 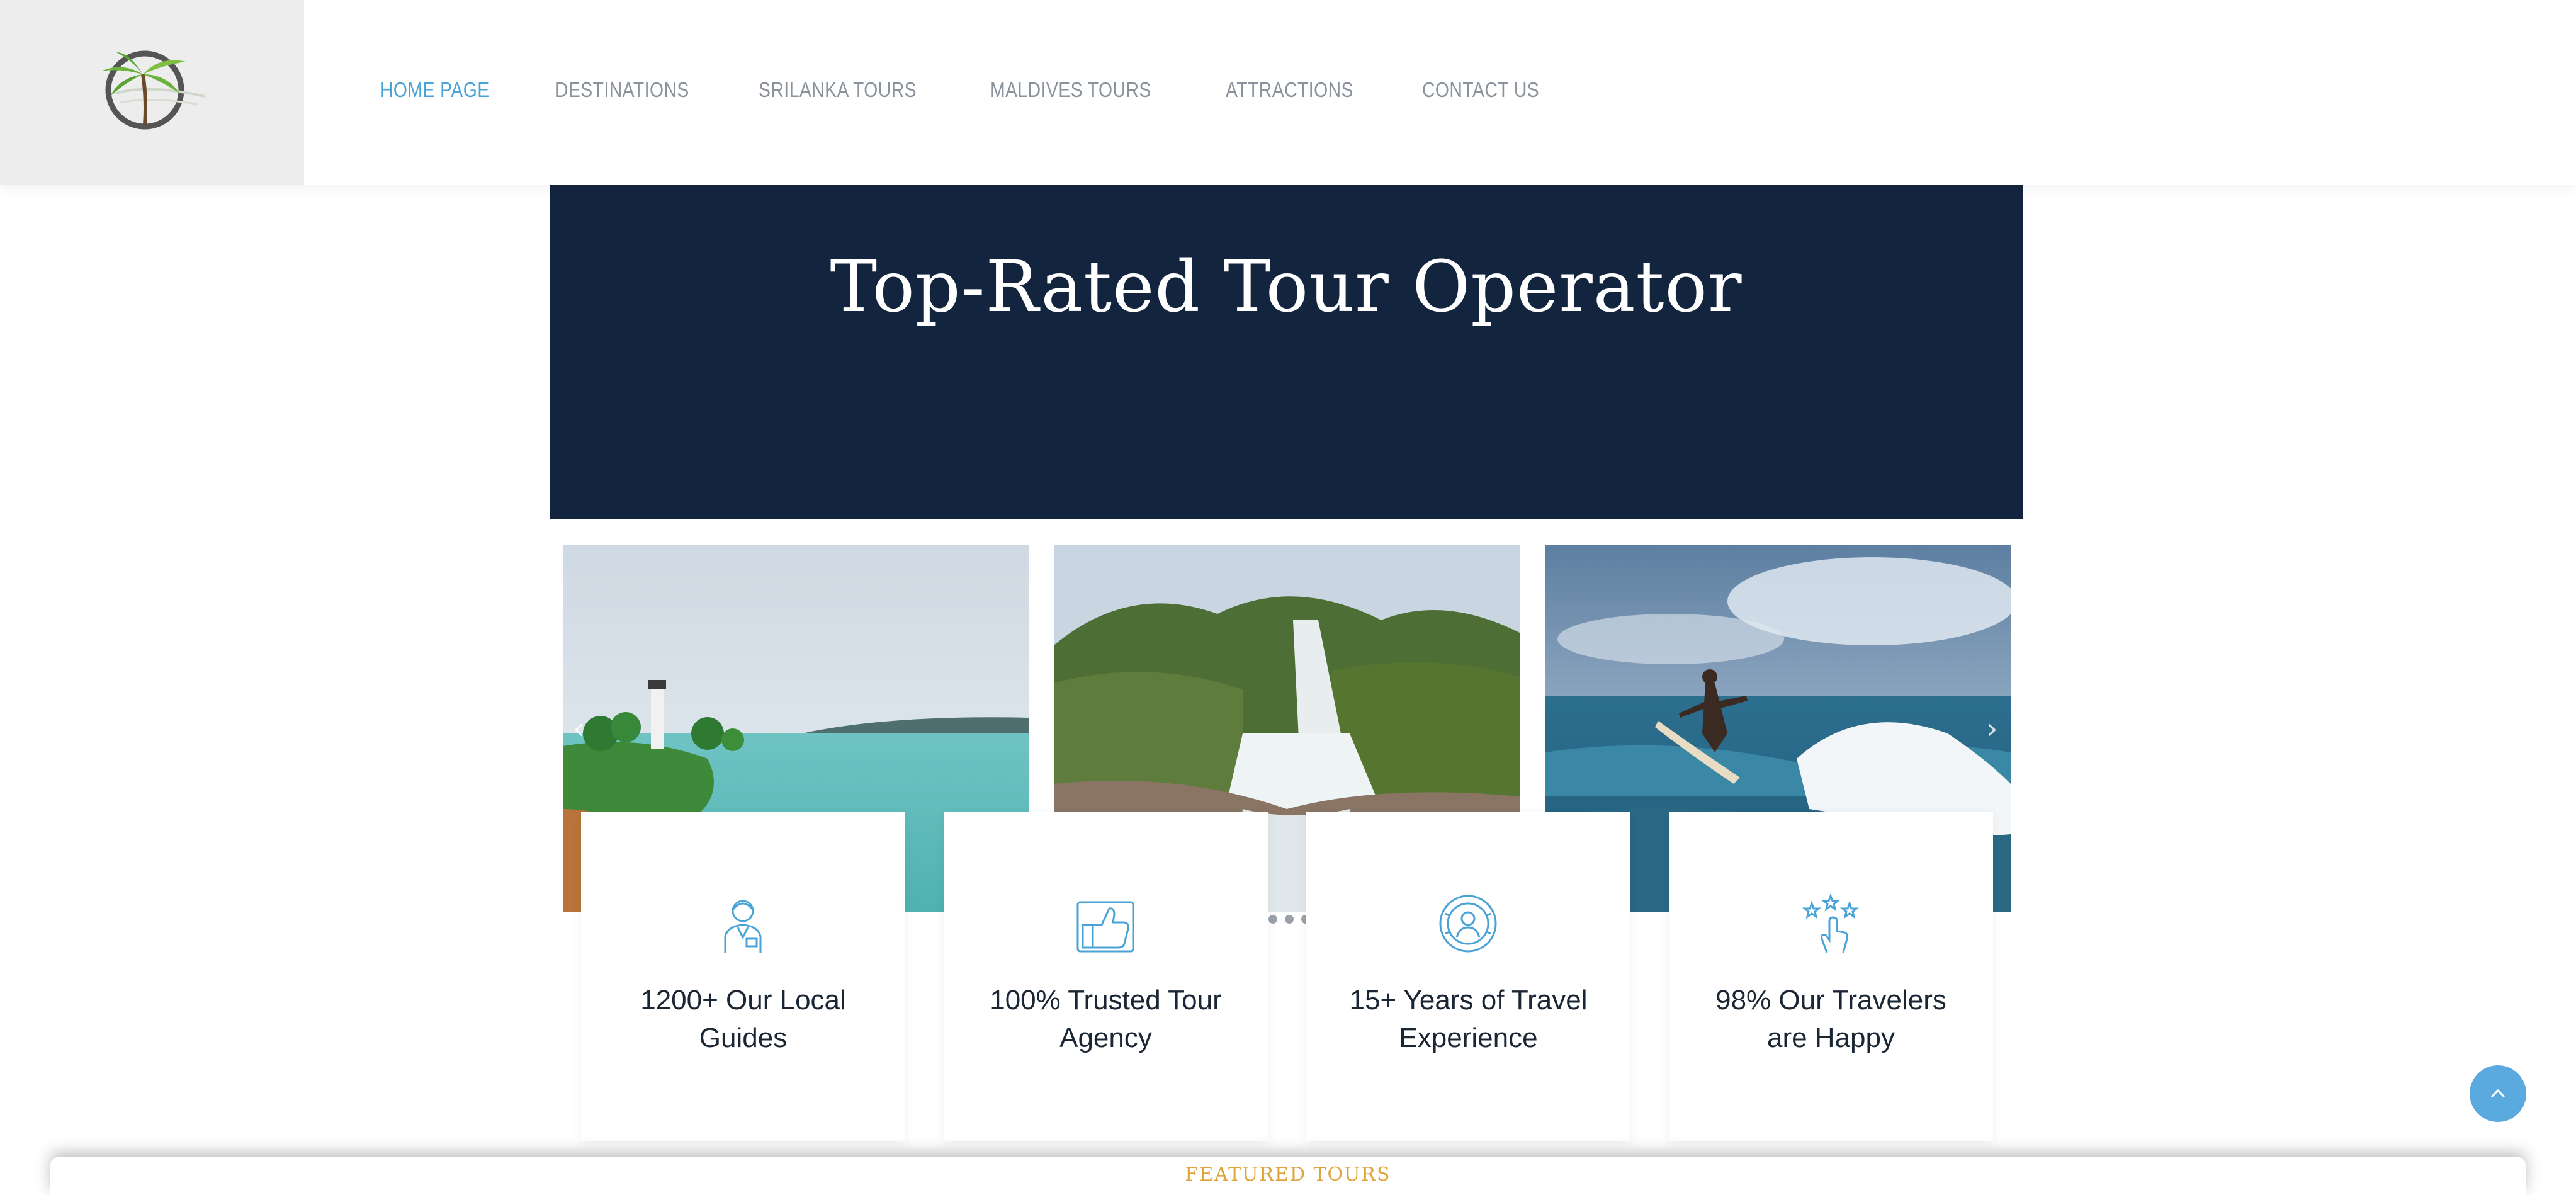 I want to click on nav-contact-us: CONTACT US, so click(x=1480, y=90).